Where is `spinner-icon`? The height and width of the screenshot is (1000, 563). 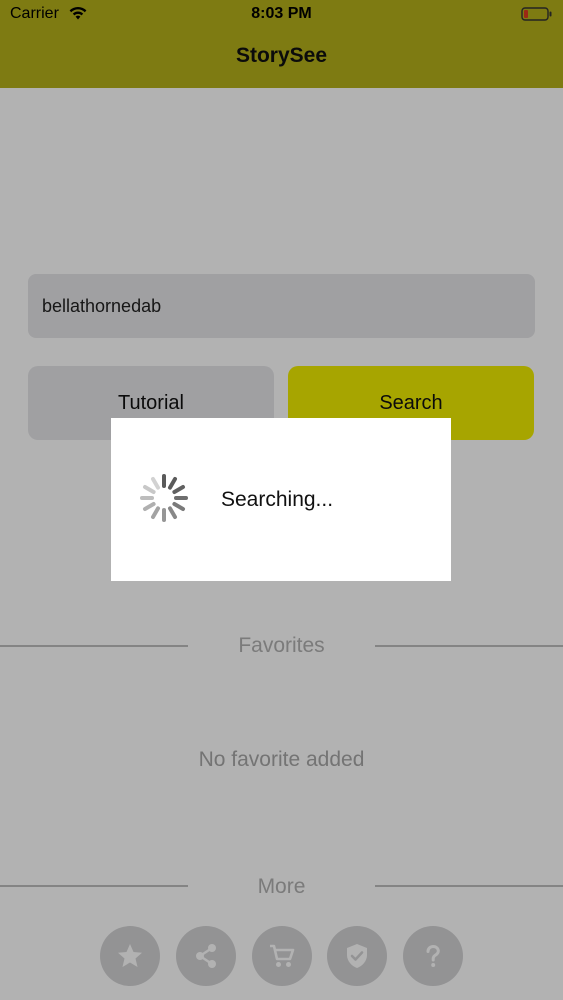
spinner-icon is located at coordinates (164, 498).